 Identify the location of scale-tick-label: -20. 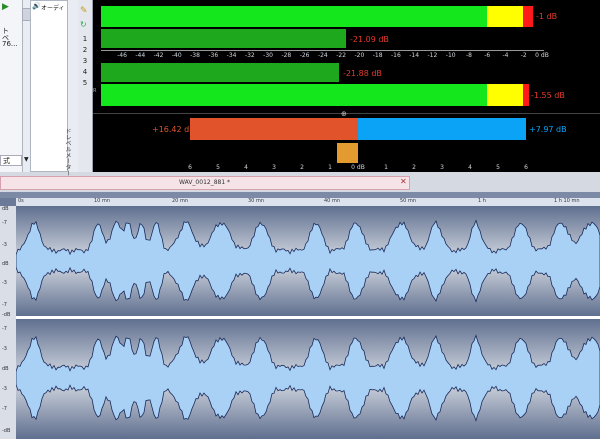
(359, 55).